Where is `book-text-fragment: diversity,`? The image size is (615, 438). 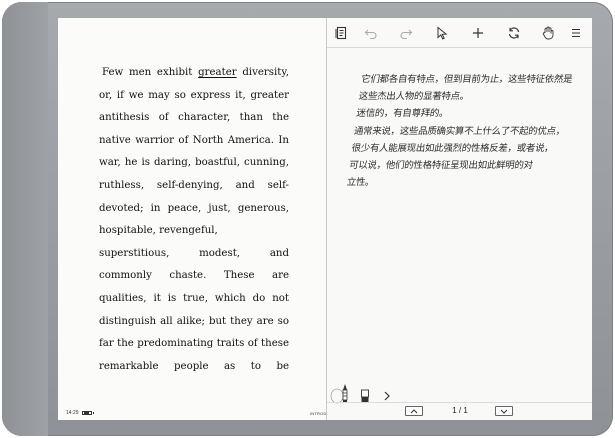 book-text-fragment: diversity, is located at coordinates (262, 72).